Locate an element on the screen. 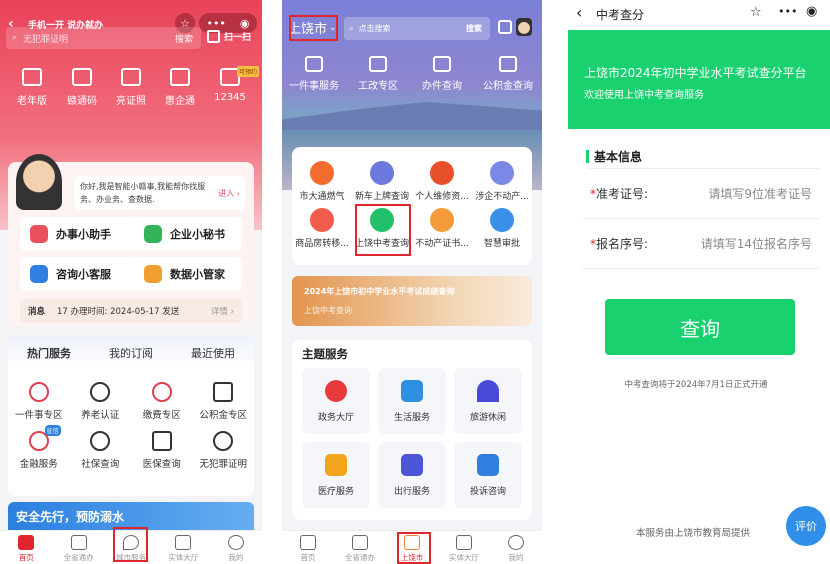  favorite-star-icon: ☆ is located at coordinates (756, 12).